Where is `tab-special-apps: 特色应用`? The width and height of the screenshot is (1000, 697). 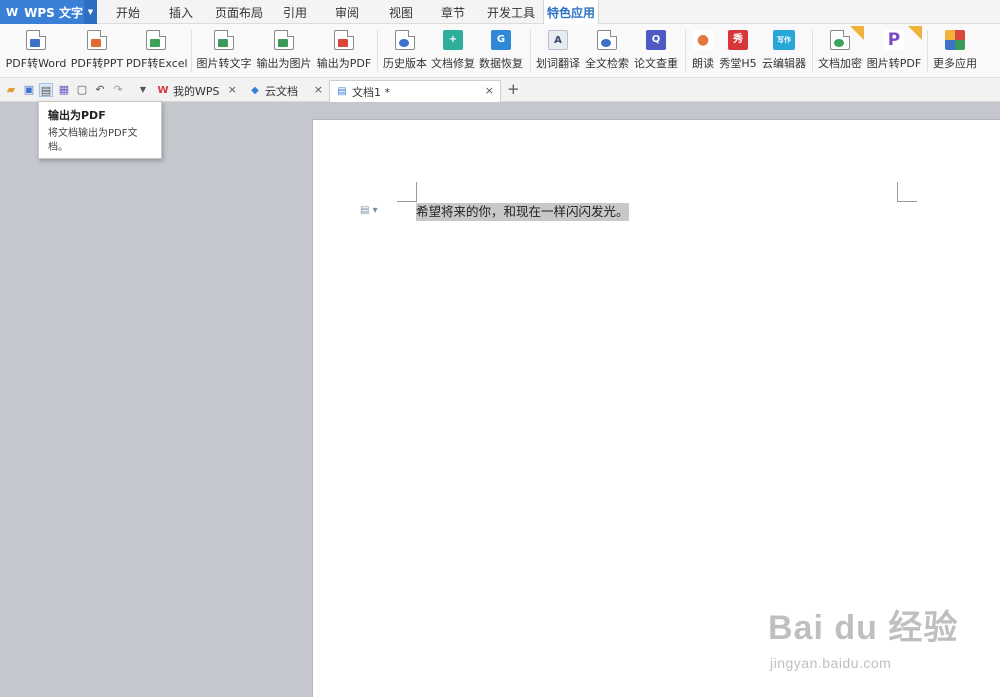 tab-special-apps: 特色应用 is located at coordinates (571, 12).